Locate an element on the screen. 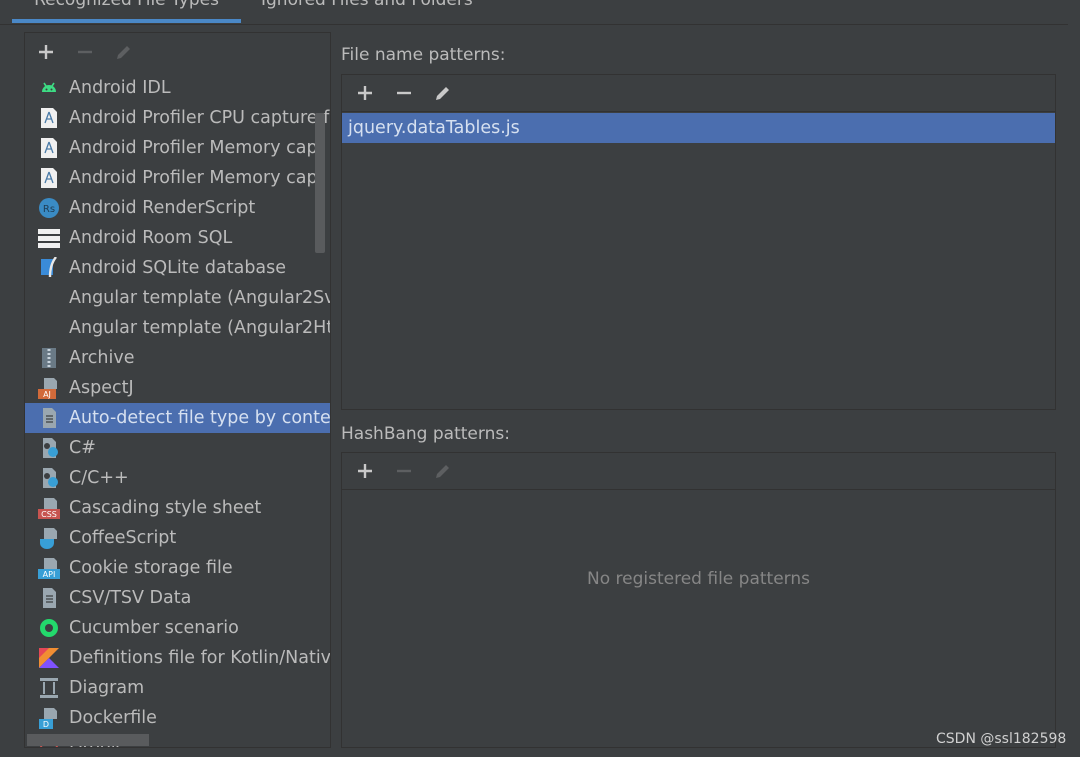 The height and width of the screenshot is (757, 1080). file-type-label: AspectJ is located at coordinates (101, 388).